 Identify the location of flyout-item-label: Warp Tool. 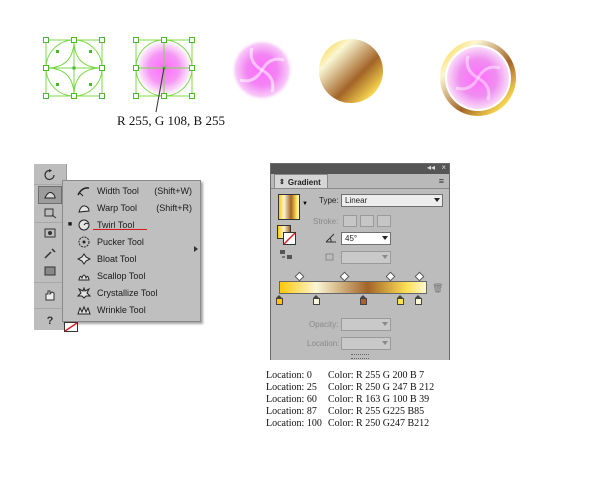
(117, 207).